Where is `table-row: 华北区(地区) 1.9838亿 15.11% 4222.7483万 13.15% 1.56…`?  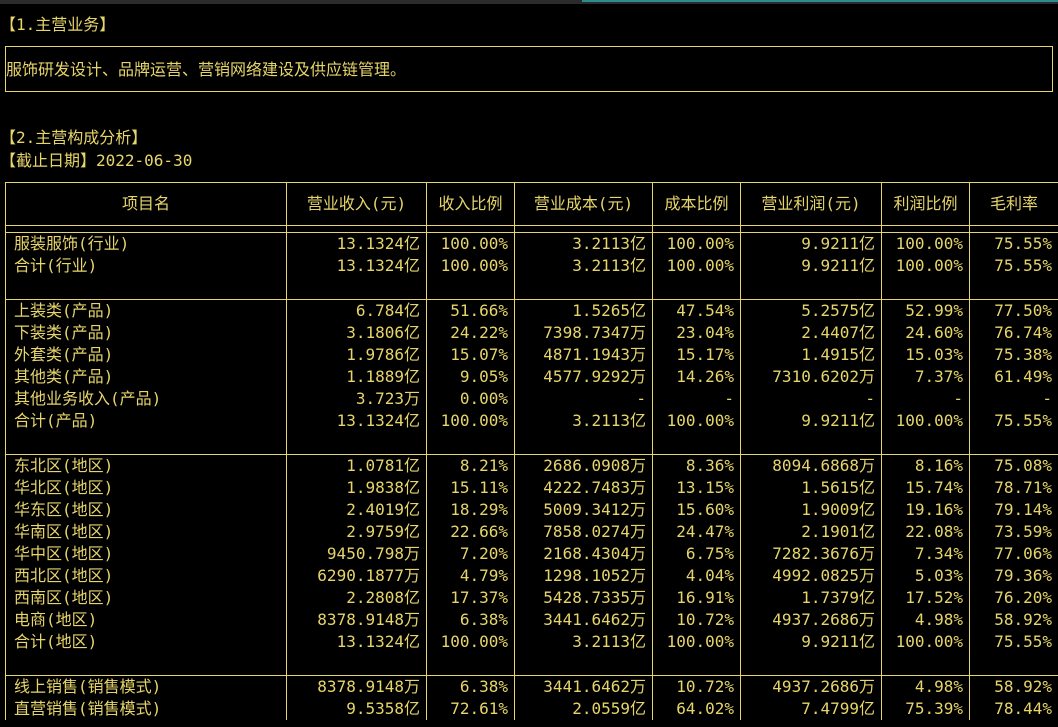
table-row: 华北区(地区) 1.9838亿 15.11% 4222.7483万 13.15% 1.56… is located at coordinates (531, 488).